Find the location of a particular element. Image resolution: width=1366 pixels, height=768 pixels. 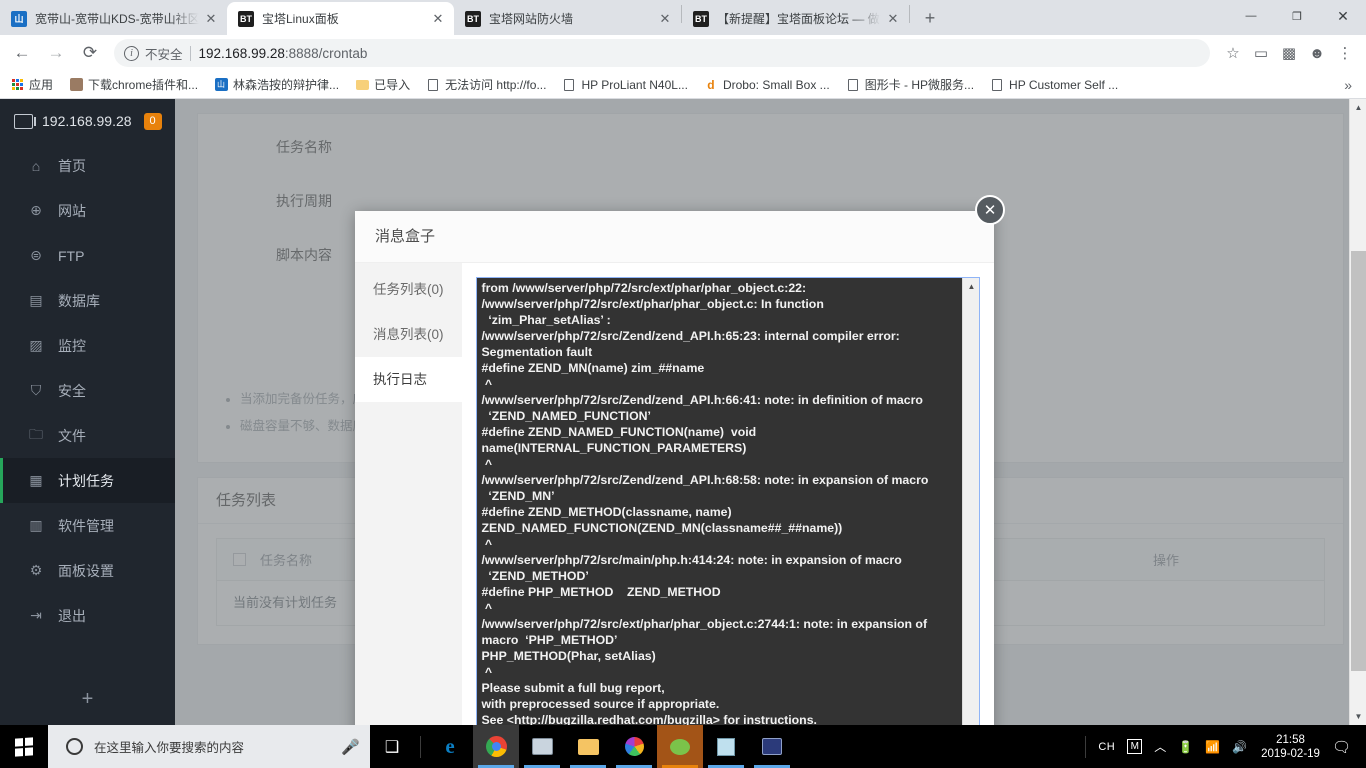

sidebar-item-files: 🗀 文件 is located at coordinates (87, 435).